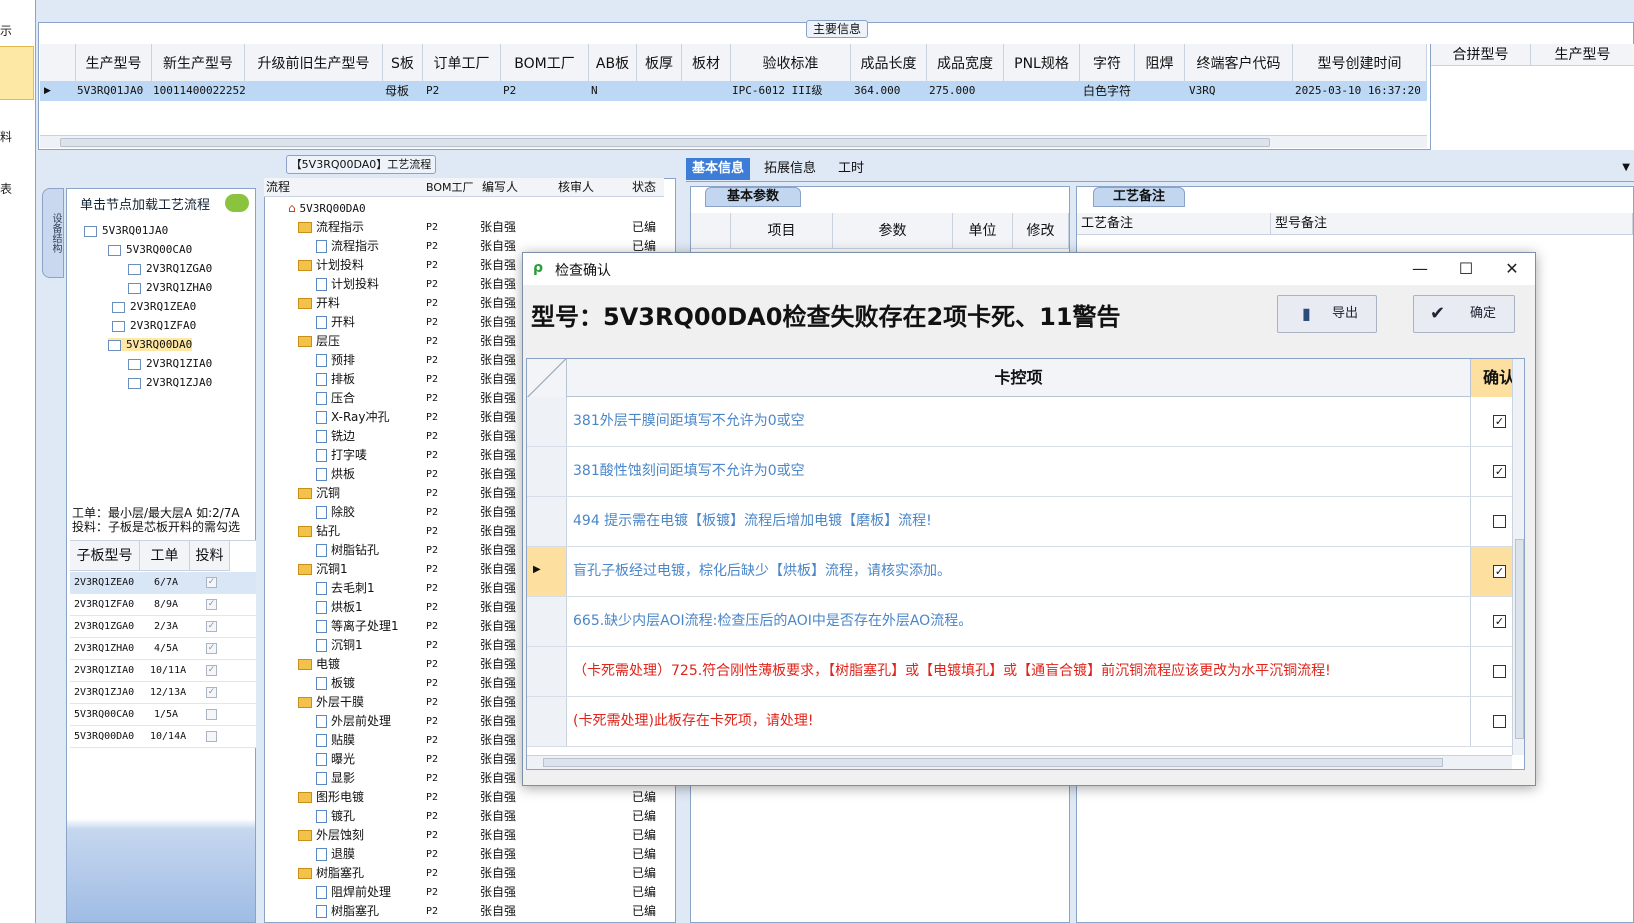  I want to click on col-header: 工艺备注, so click(1174, 224).